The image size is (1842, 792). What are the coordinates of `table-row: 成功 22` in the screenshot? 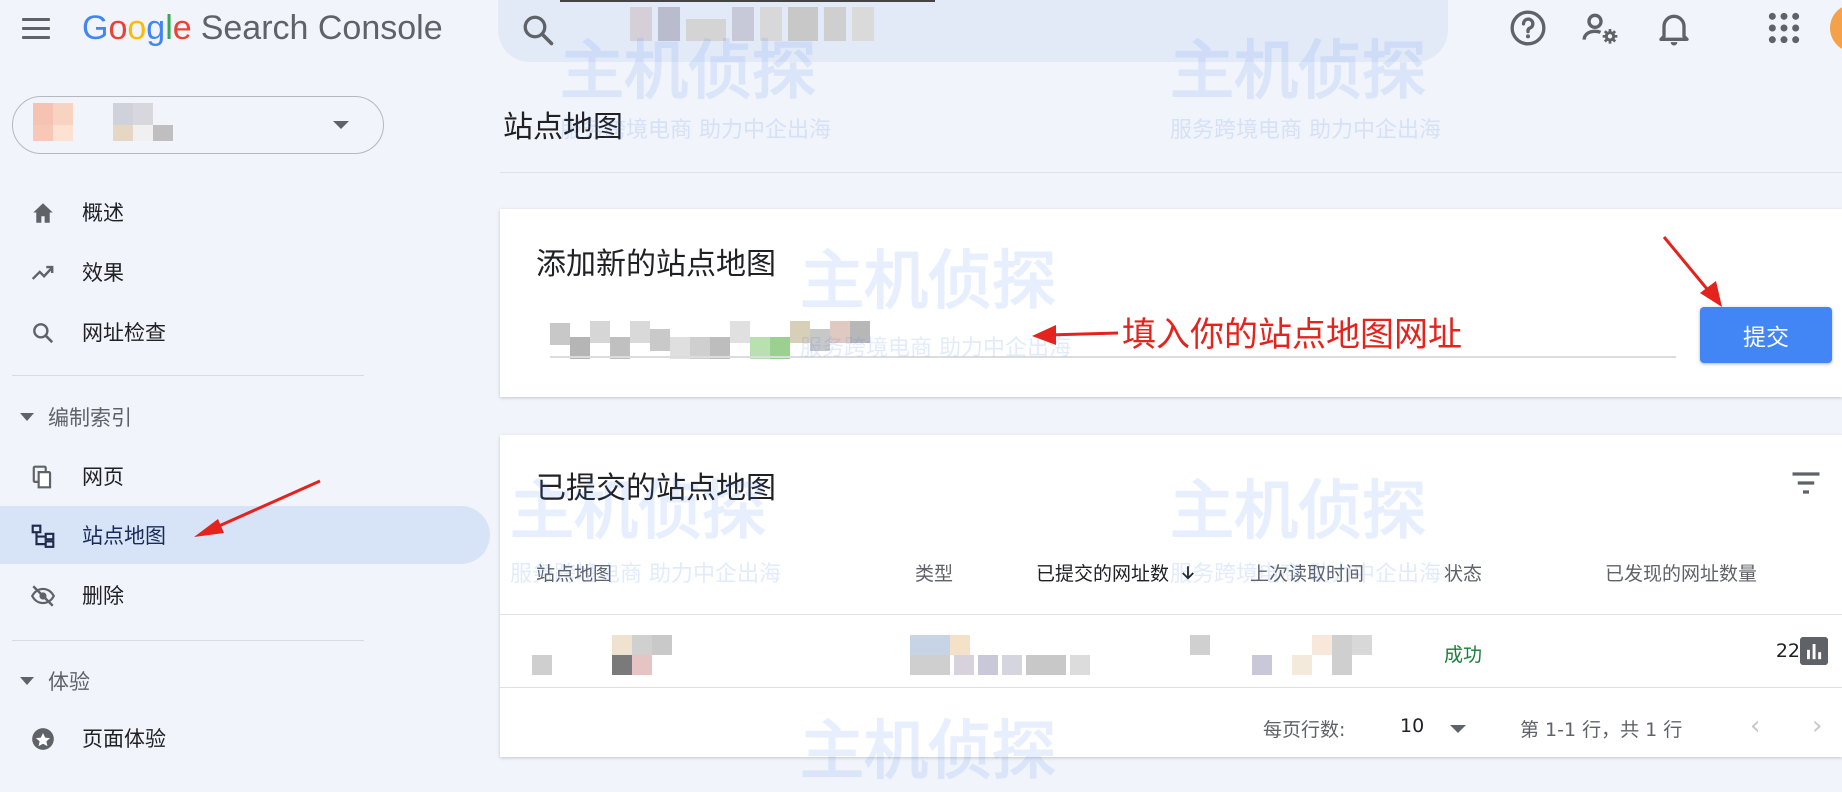 It's located at (1171, 651).